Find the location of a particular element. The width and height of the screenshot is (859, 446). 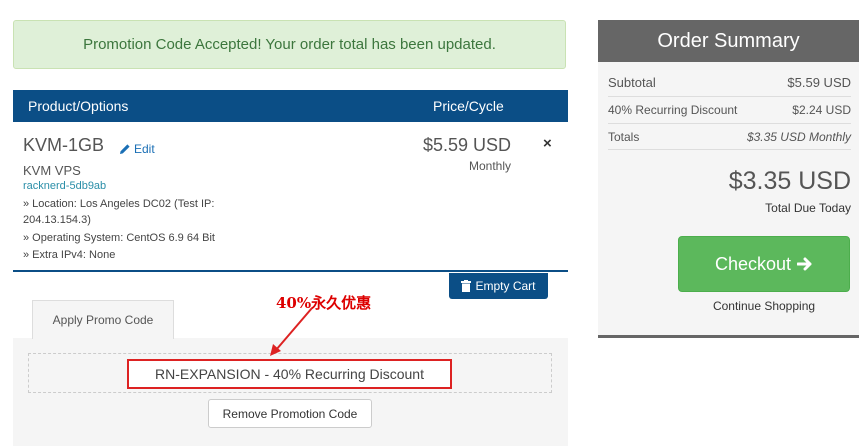

total-due-label: Total Due Today is located at coordinates (808, 208).